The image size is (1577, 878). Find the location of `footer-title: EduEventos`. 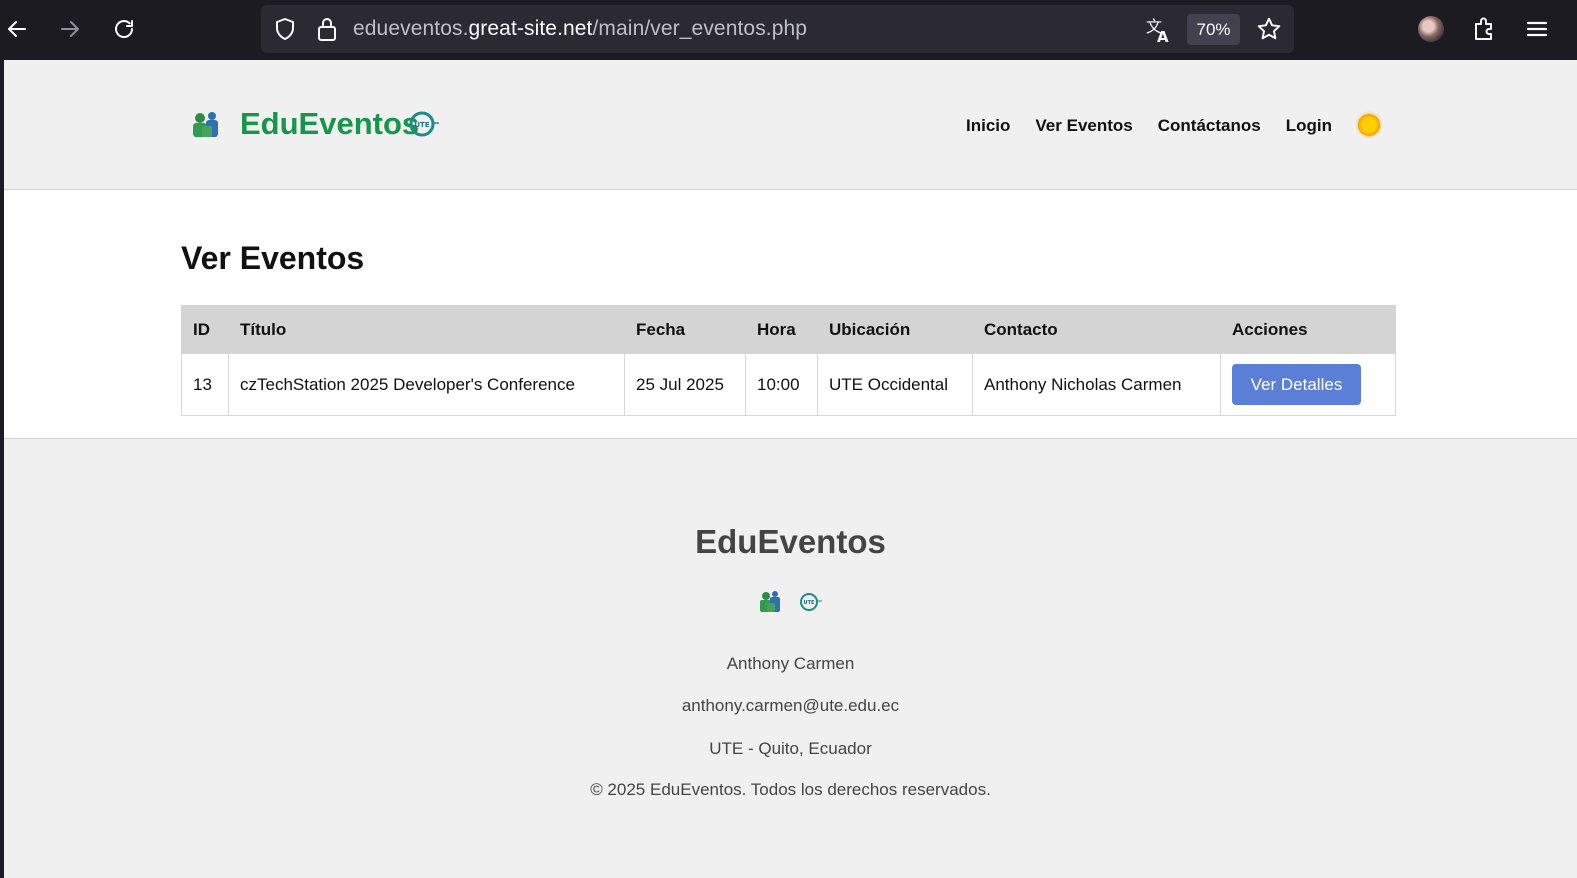

footer-title: EduEventos is located at coordinates (790, 541).